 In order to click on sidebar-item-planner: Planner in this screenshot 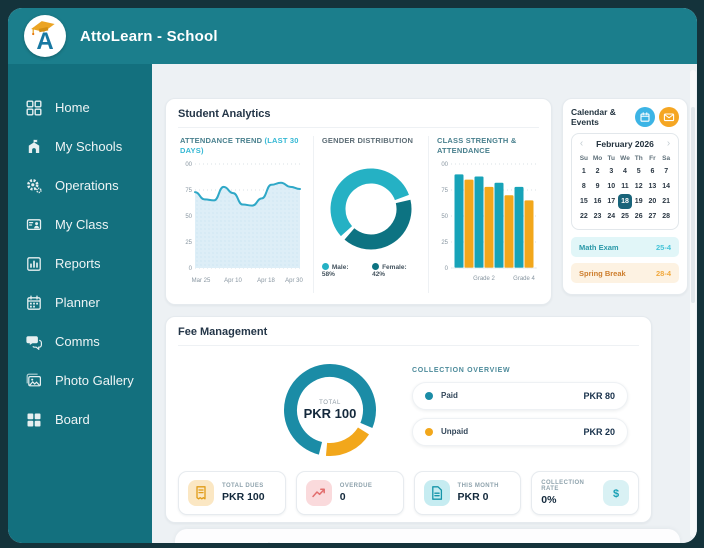, I will do `click(80, 302)`.